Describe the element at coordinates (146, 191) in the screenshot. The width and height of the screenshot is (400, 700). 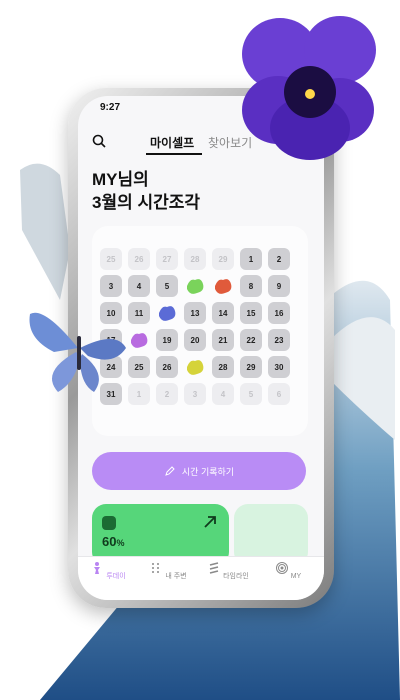
I see `page-title: MY님의 3월의 시간조각` at that location.